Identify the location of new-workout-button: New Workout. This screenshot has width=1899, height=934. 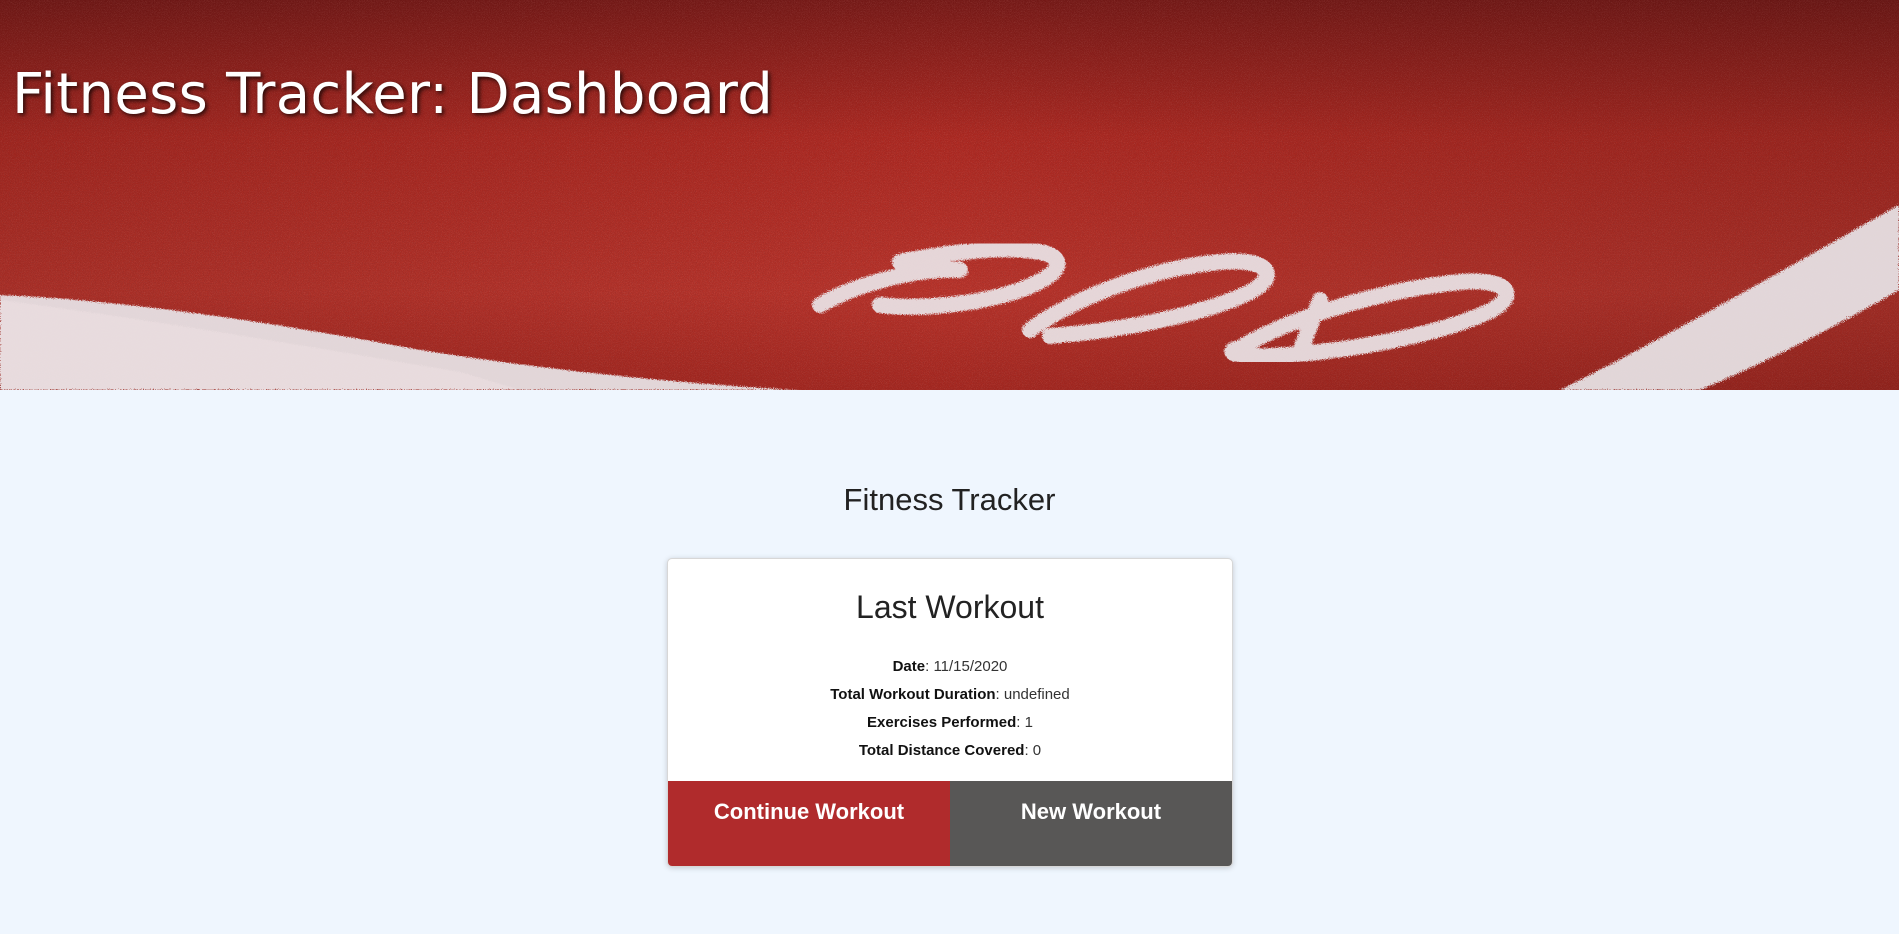
(1091, 823).